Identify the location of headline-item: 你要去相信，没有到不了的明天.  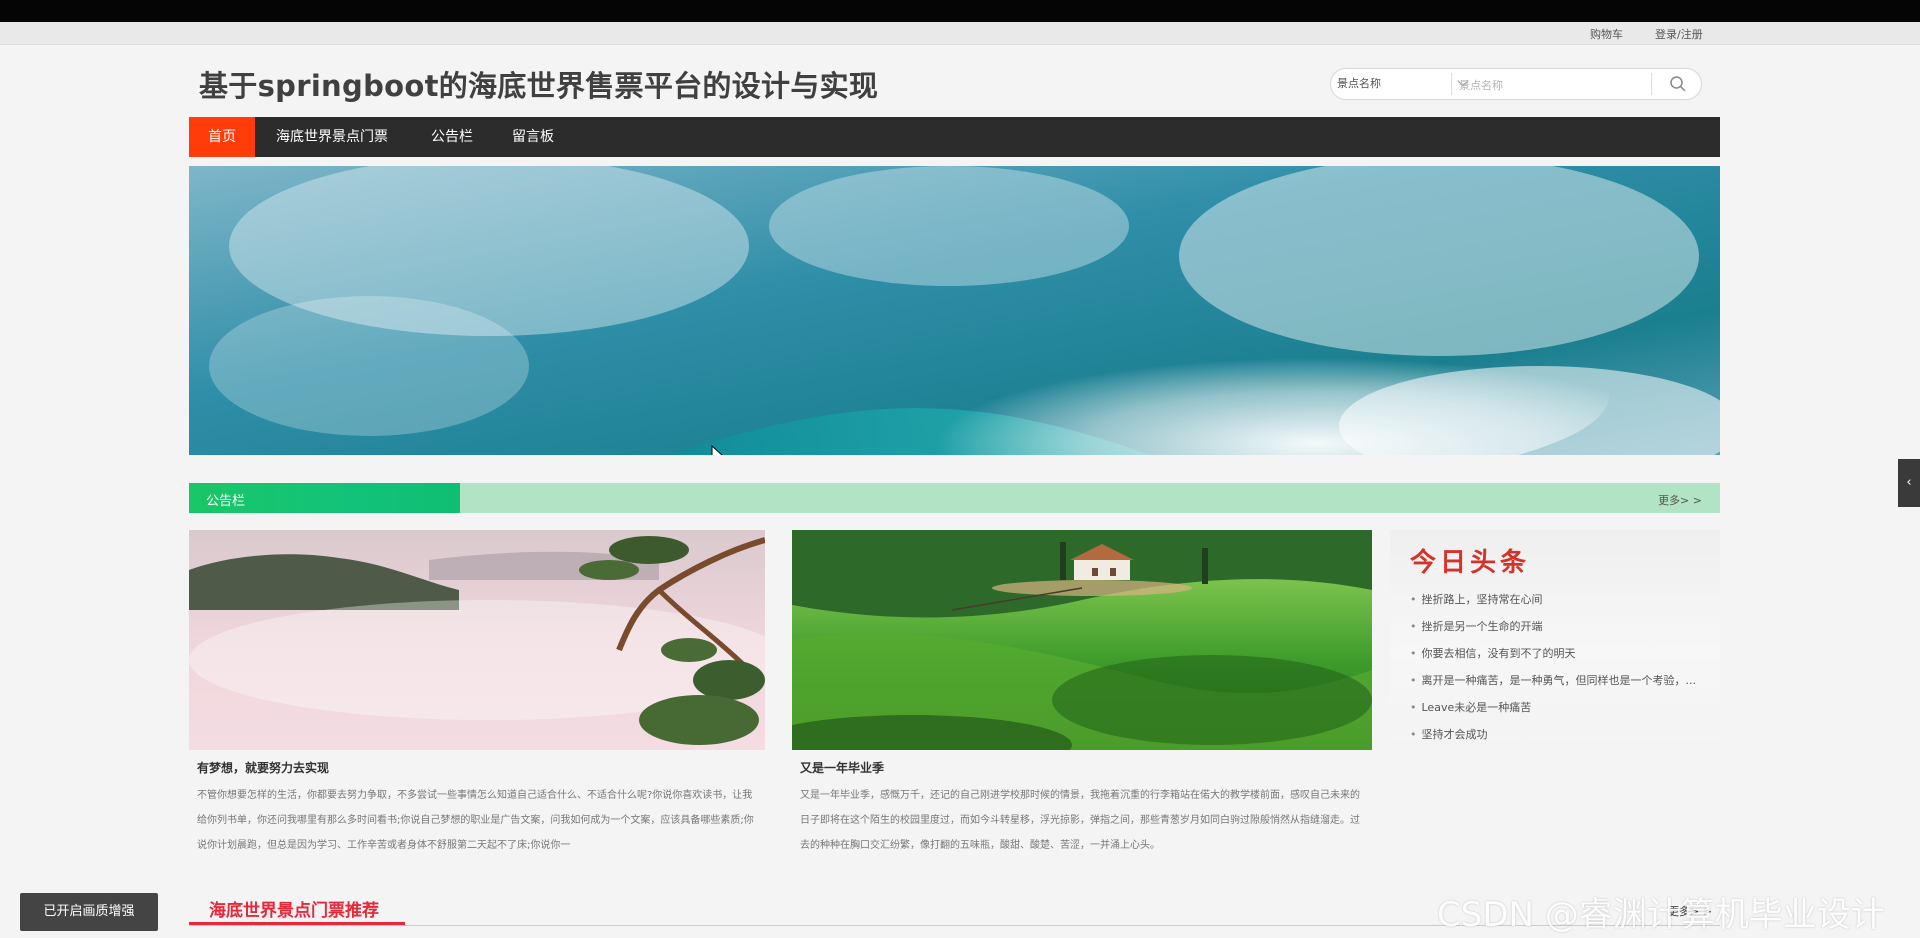
(1553, 657).